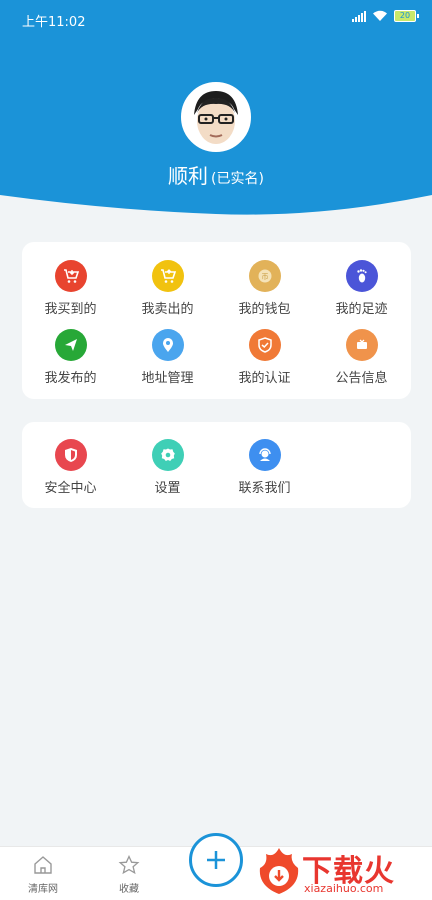 The image size is (432, 900). I want to click on user-name: 顺利, so click(188, 176).